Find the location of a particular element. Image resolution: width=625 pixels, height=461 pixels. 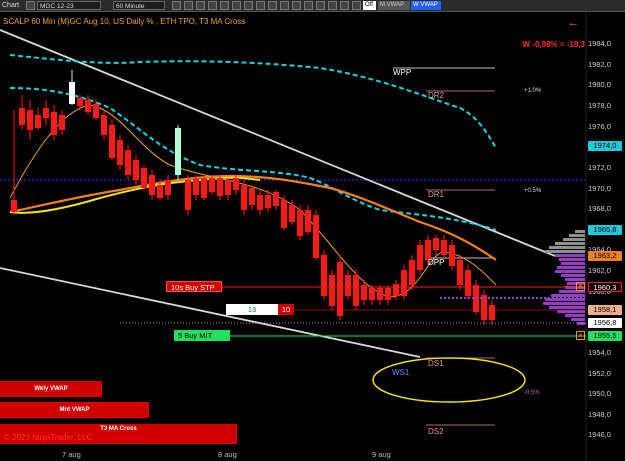

buy-stop-order: 10s Buy STP is located at coordinates (194, 286).